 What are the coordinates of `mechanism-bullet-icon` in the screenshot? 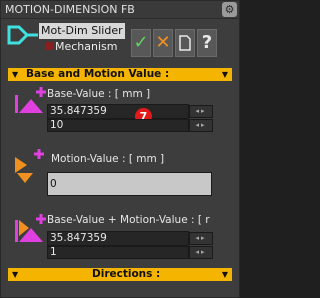 It's located at (49, 46).